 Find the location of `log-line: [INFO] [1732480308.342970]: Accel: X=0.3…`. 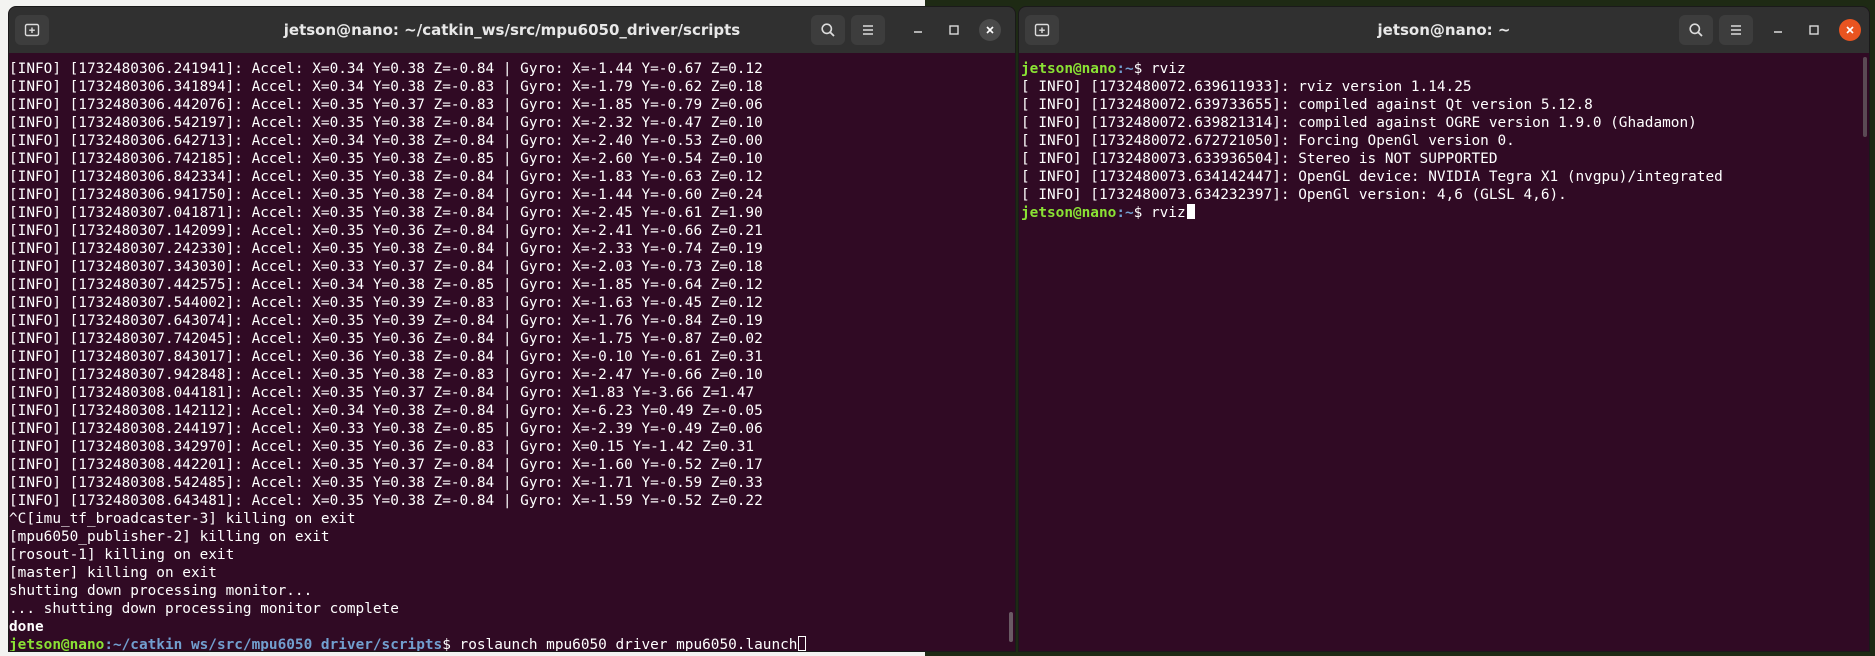

log-line: [INFO] [1732480308.342970]: Accel: X=0.3… is located at coordinates (382, 447).